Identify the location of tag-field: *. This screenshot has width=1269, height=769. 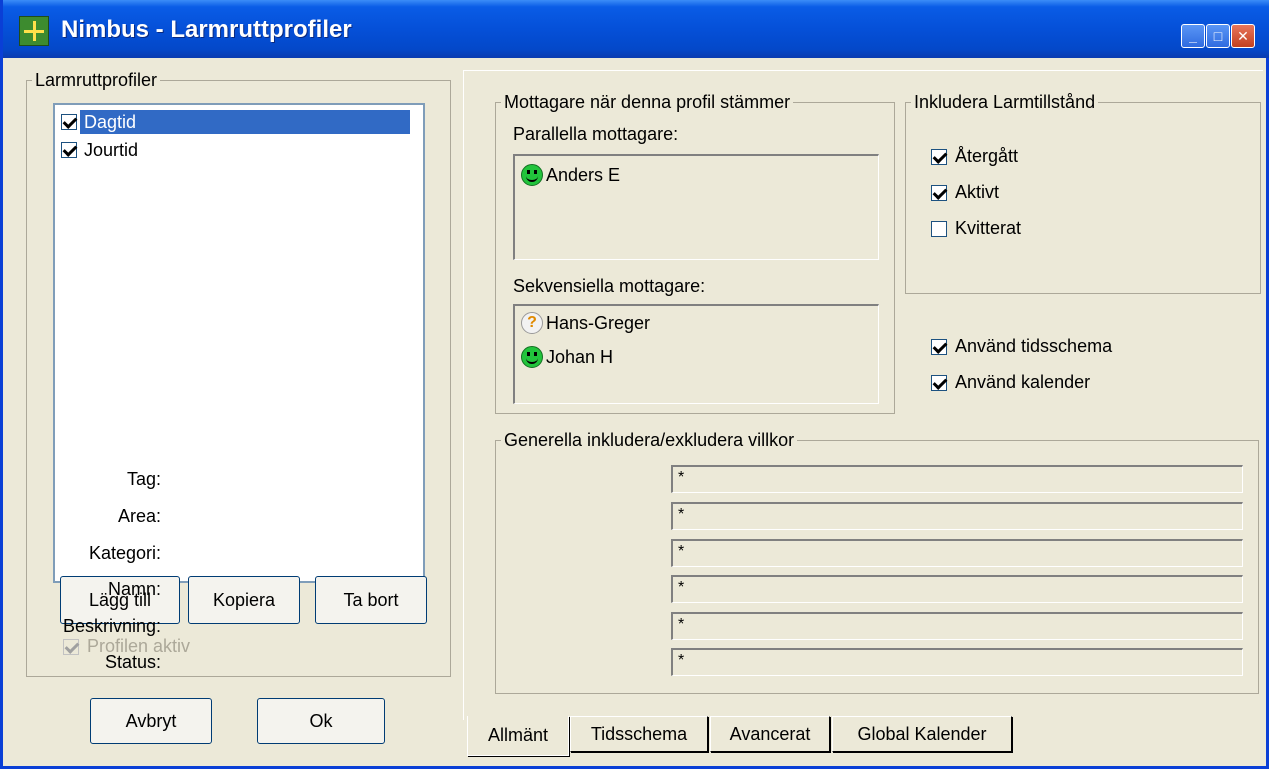
(957, 479).